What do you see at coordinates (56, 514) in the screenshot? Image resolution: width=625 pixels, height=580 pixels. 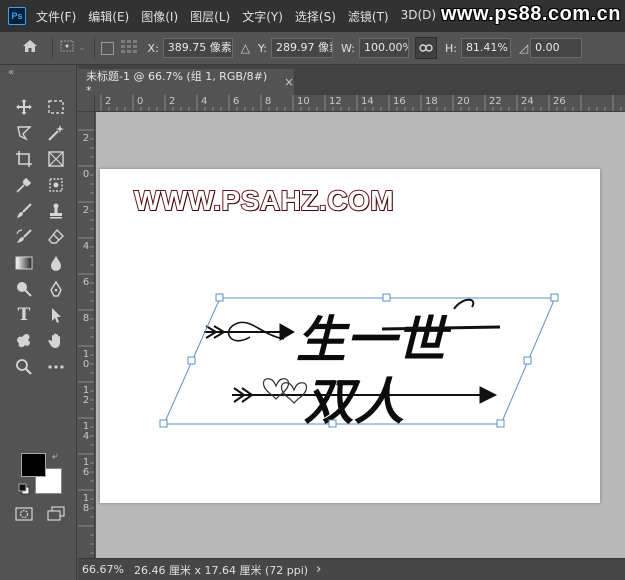 I see `screen-mode-icon` at bounding box center [56, 514].